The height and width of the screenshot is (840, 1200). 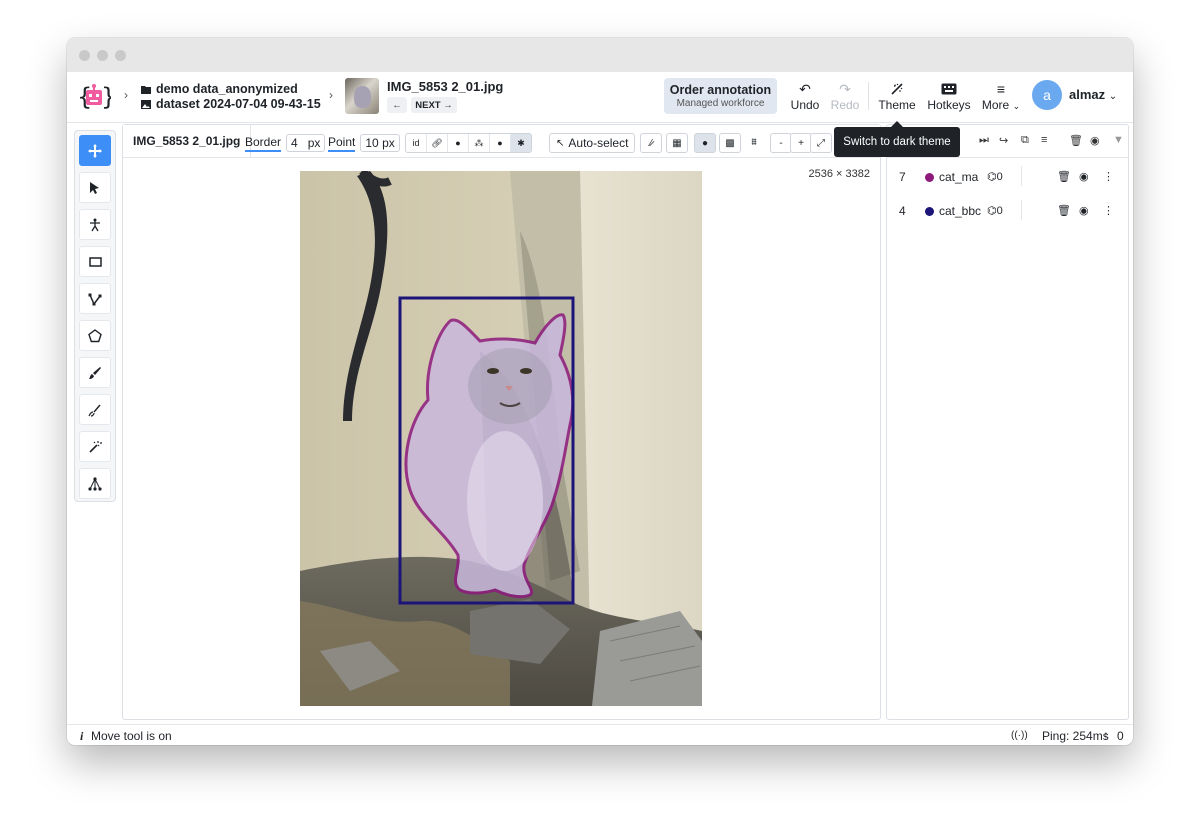 I want to click on redo-button: ↷ Redo, so click(x=845, y=96).